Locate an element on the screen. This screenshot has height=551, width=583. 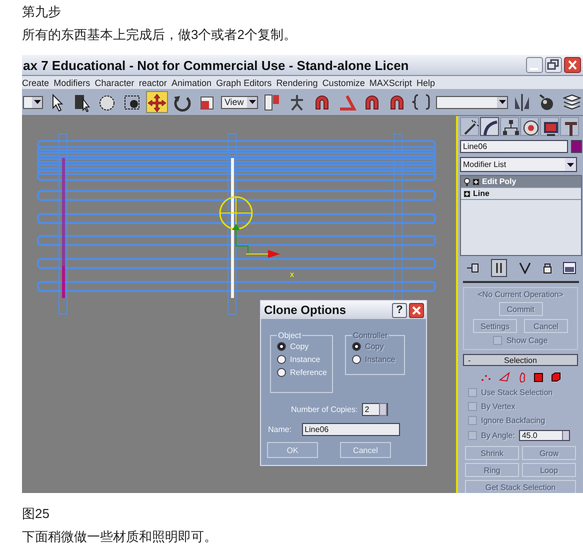
border-icon is located at coordinates (522, 377).